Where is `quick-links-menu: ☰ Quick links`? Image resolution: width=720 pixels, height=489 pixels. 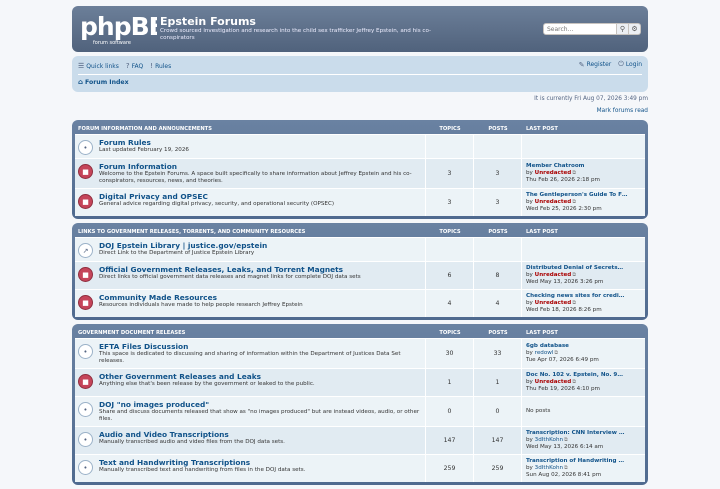 quick-links-menu: ☰ Quick links is located at coordinates (98, 66).